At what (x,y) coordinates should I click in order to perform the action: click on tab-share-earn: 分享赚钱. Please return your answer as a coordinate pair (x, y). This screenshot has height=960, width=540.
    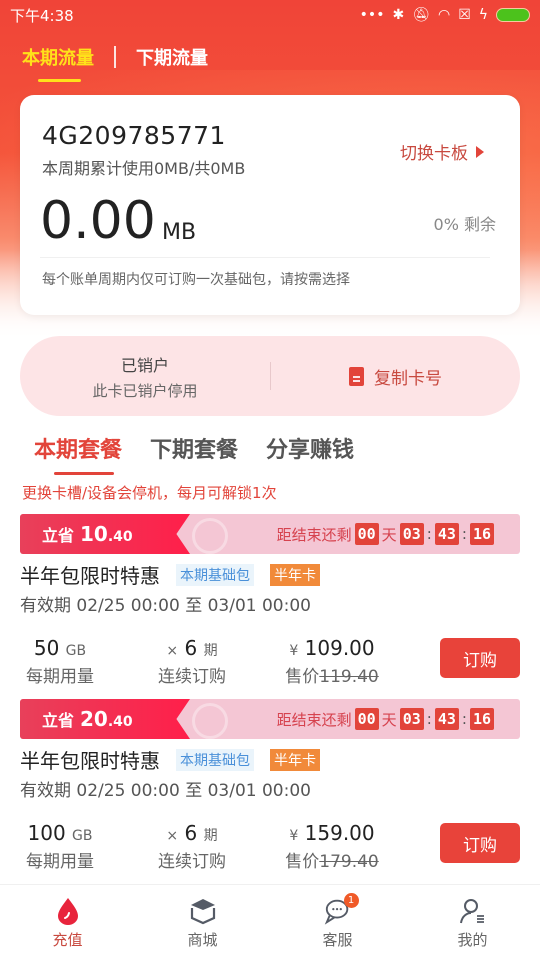
    Looking at the image, I should click on (310, 453).